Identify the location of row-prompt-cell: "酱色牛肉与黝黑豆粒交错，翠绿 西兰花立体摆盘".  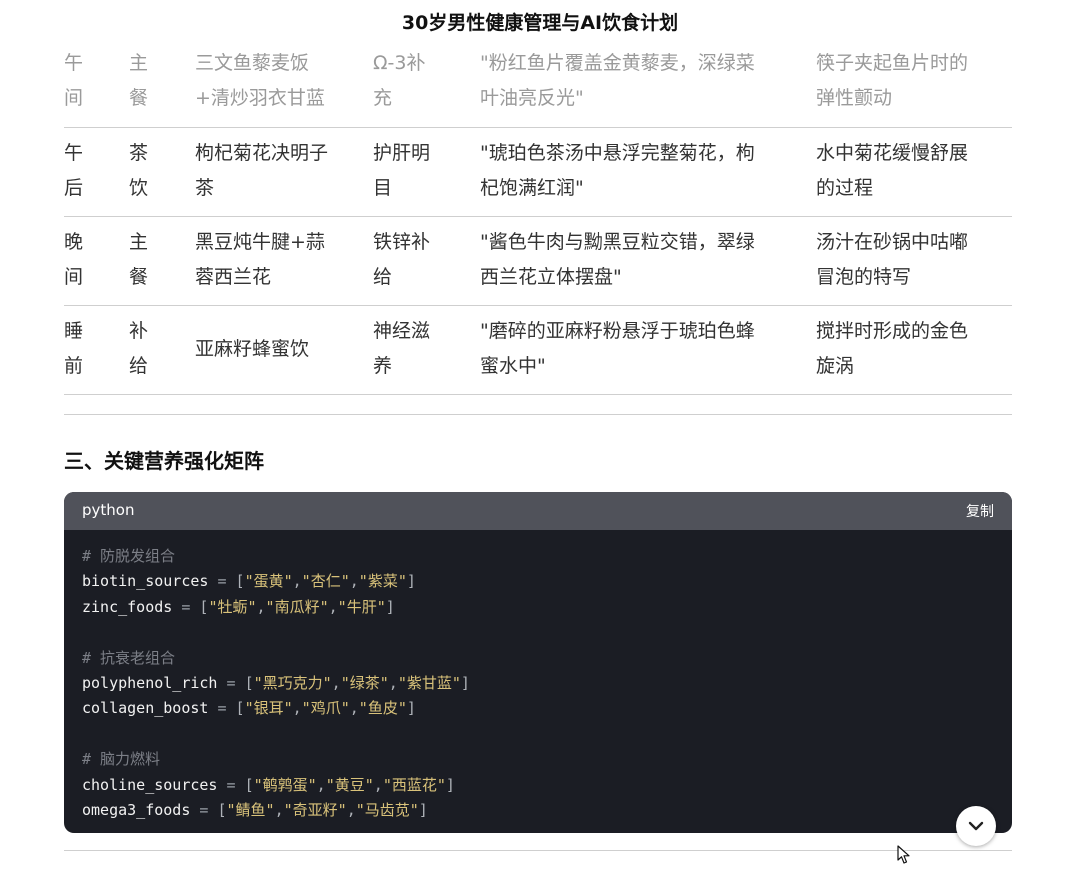
(635, 260).